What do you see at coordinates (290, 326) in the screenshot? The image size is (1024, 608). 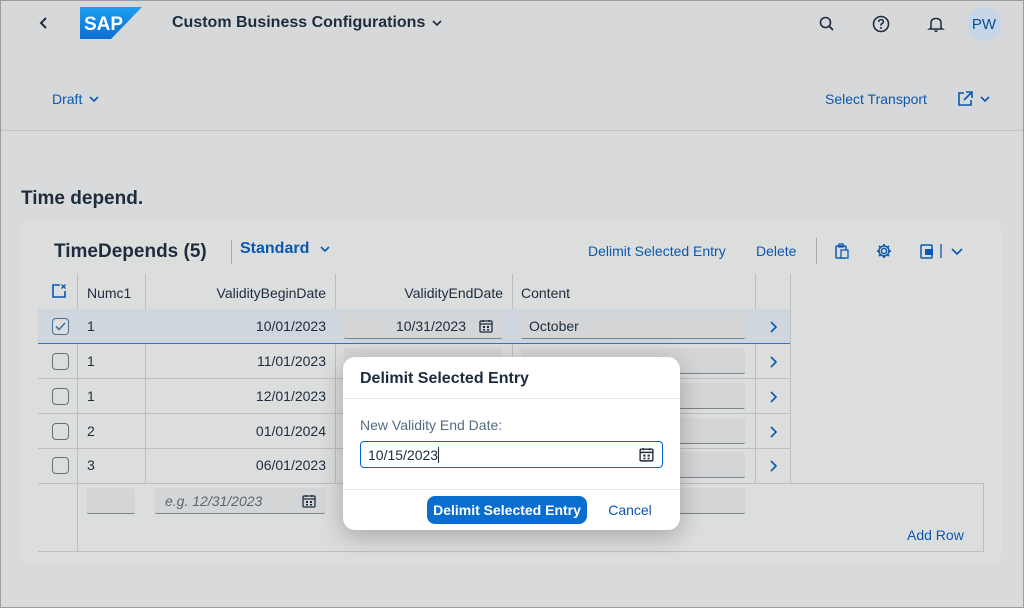 I see `cell-validity-begin: 10/01/2023` at bounding box center [290, 326].